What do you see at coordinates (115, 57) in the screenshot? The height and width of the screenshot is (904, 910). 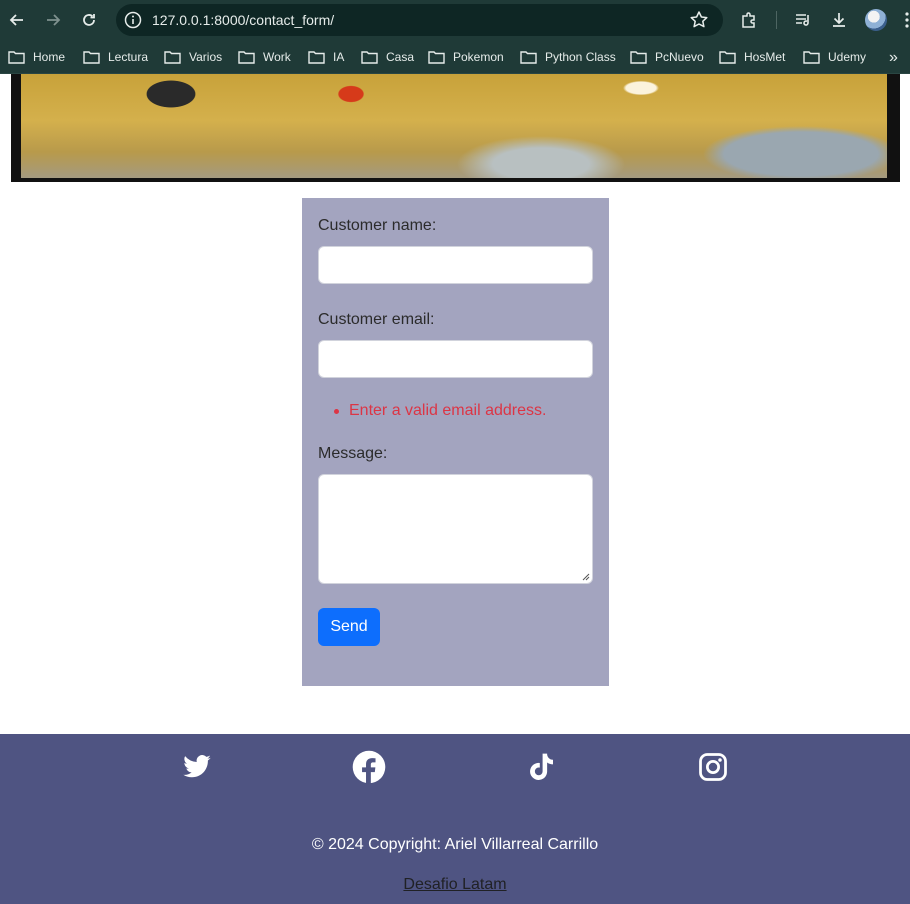 I see `bookmark-lectura: Lectura` at bounding box center [115, 57].